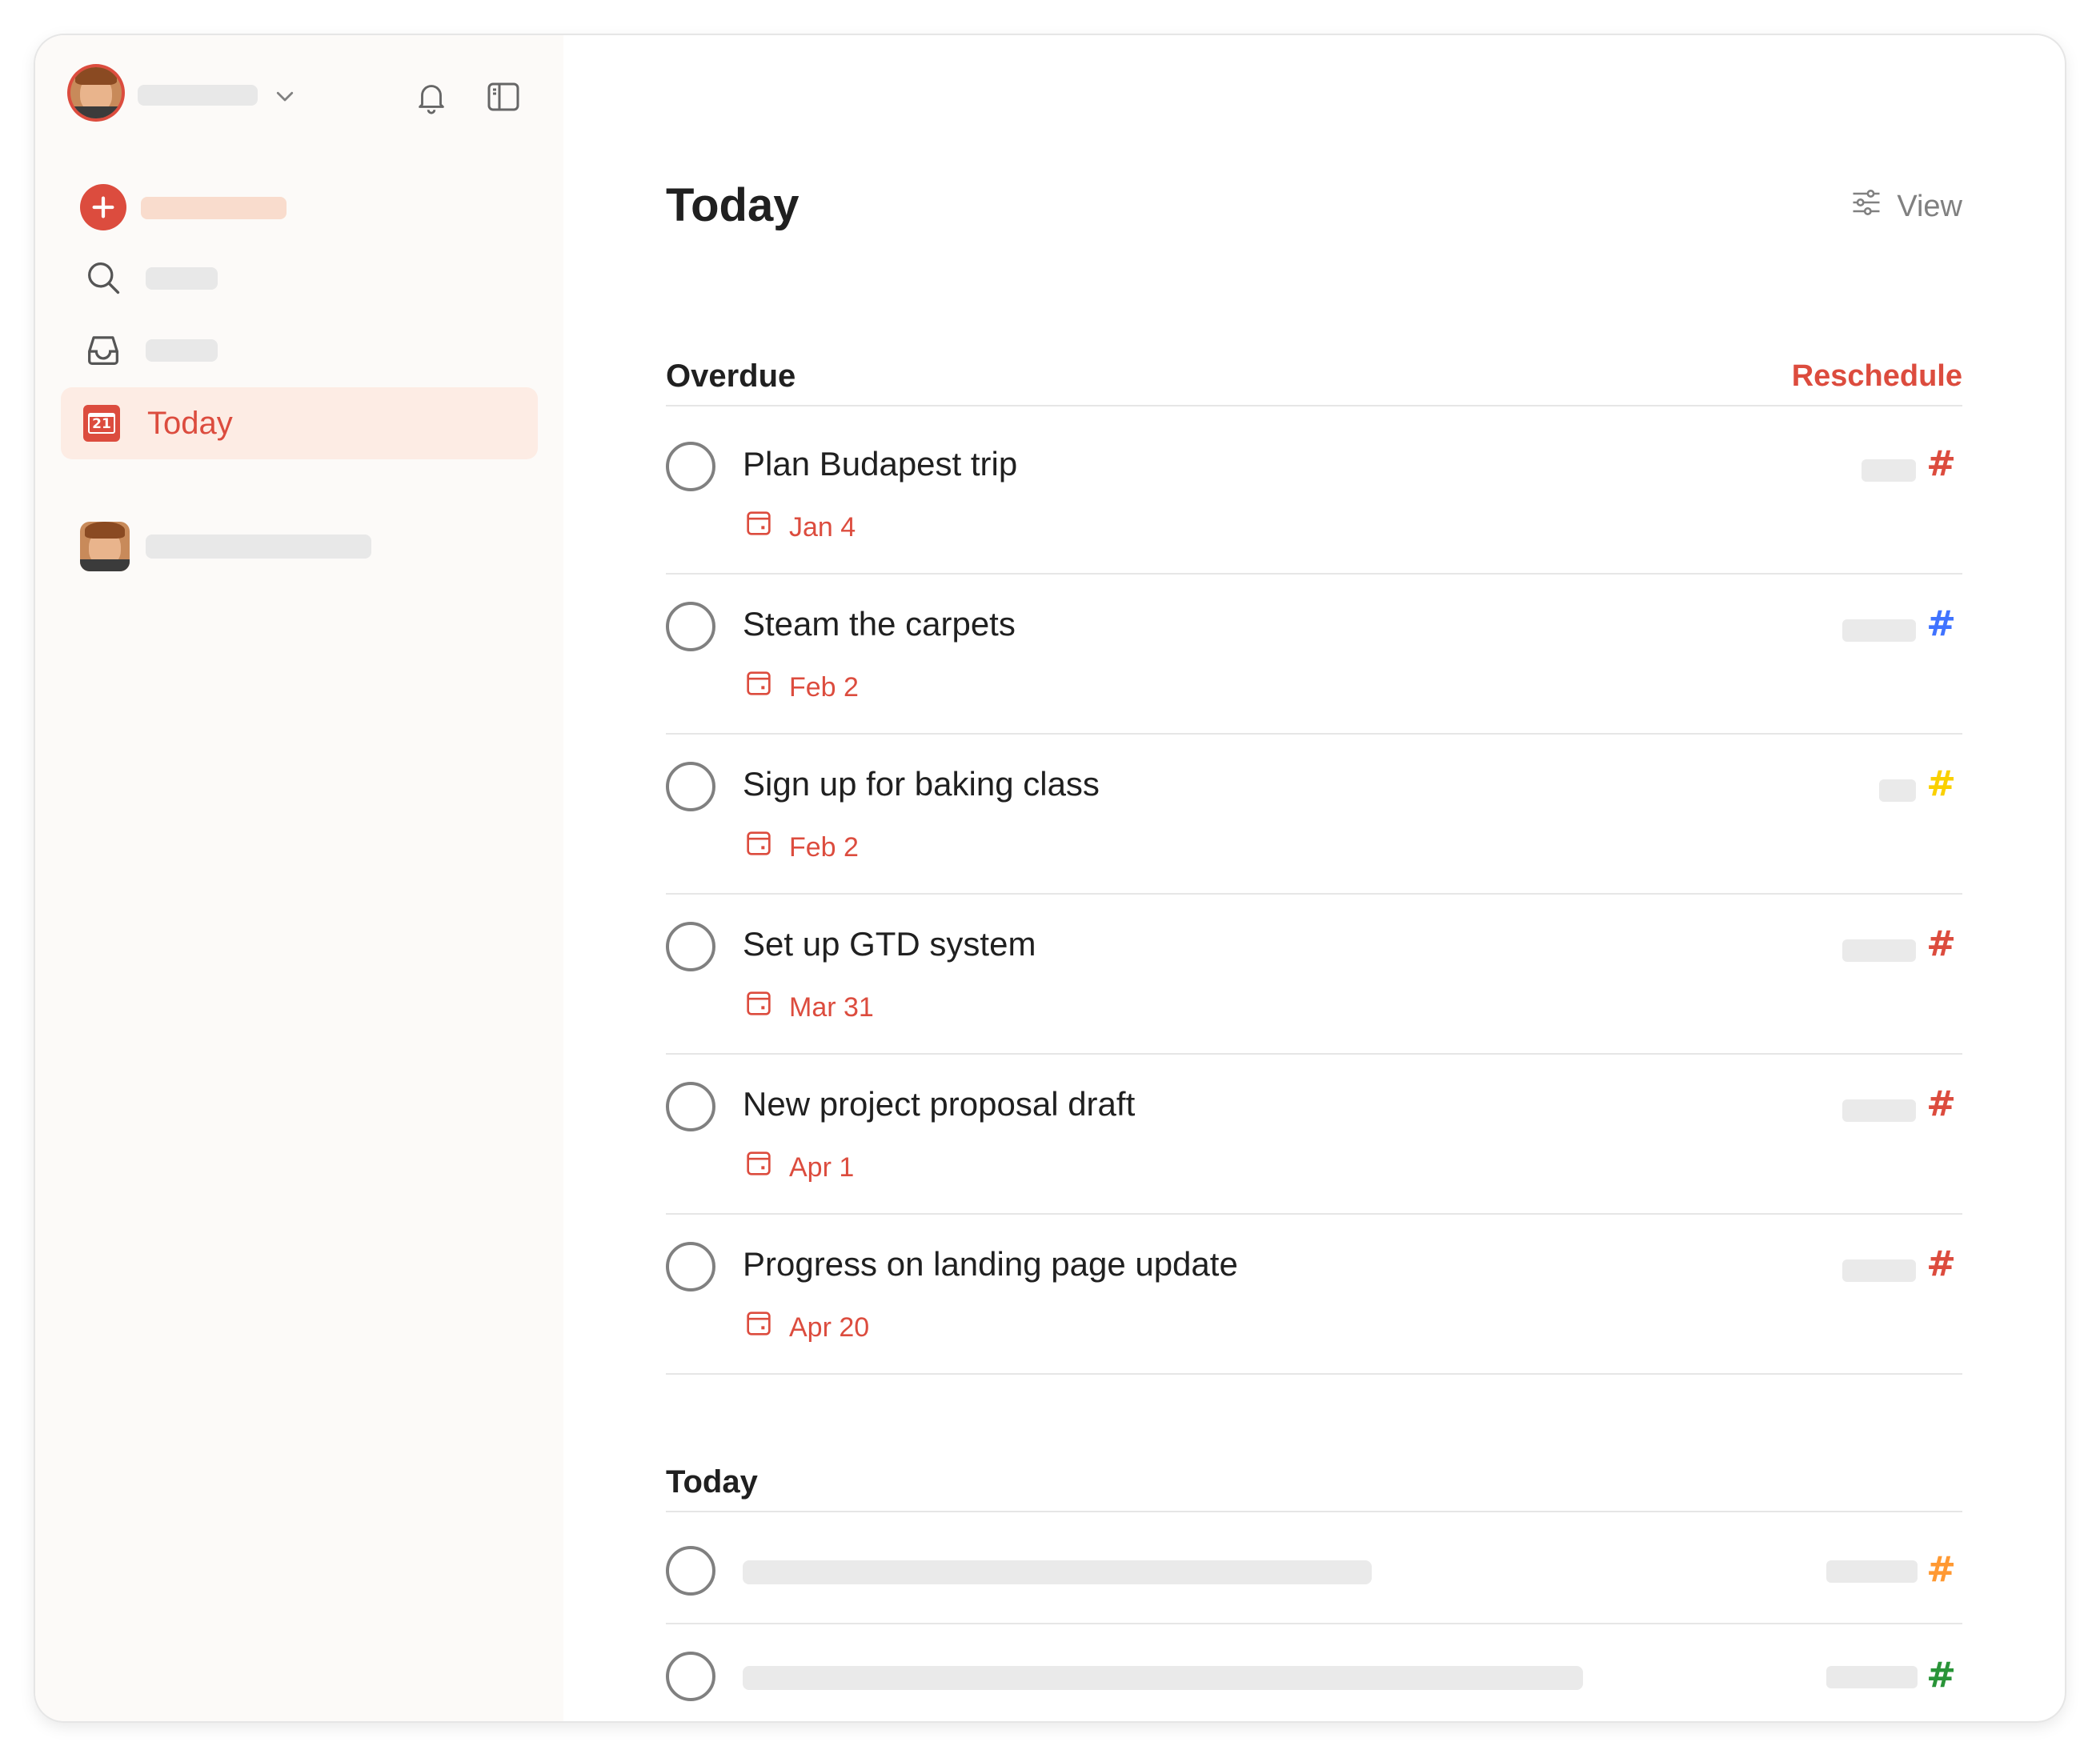 The image size is (2100, 1758). I want to click on page-title: Today, so click(733, 205).